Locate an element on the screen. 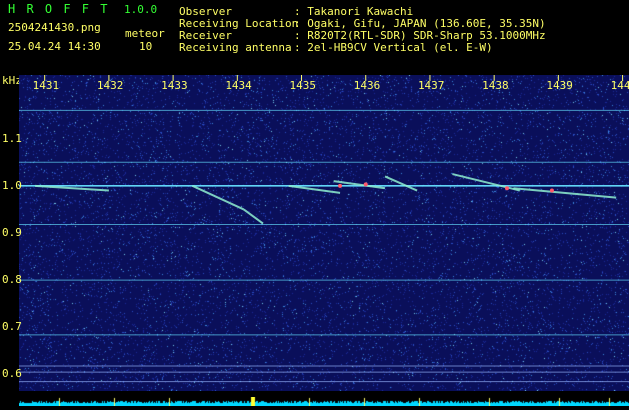 This screenshot has width=629, height=410. mode-value: 10 is located at coordinates (146, 46).